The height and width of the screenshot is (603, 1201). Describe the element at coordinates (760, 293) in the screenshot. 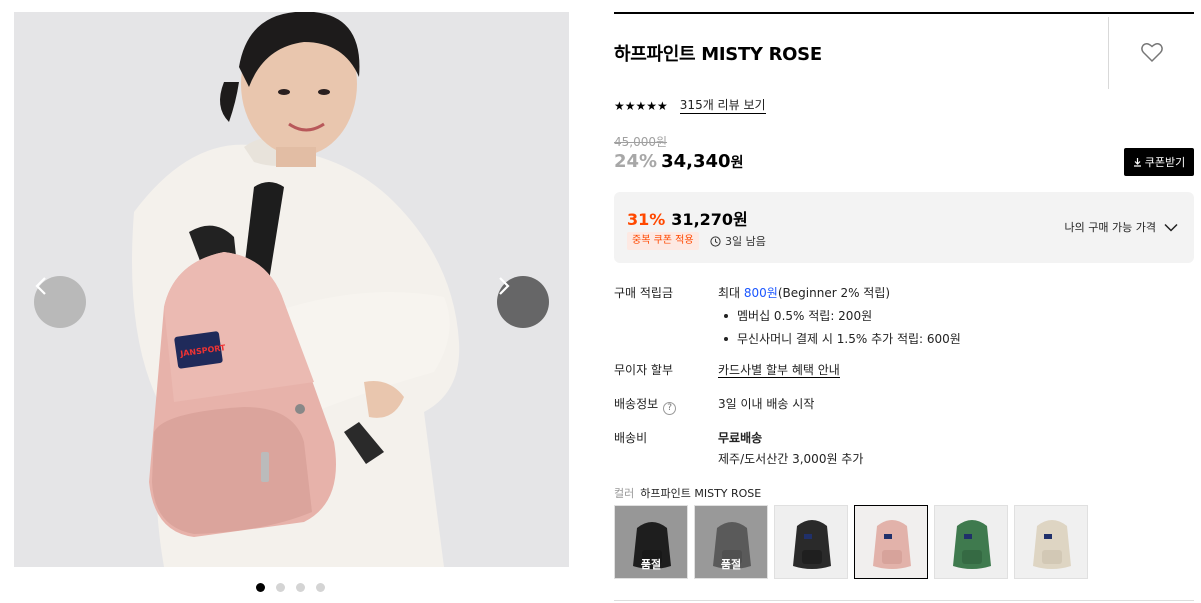

I see `points-amount: 800원` at that location.